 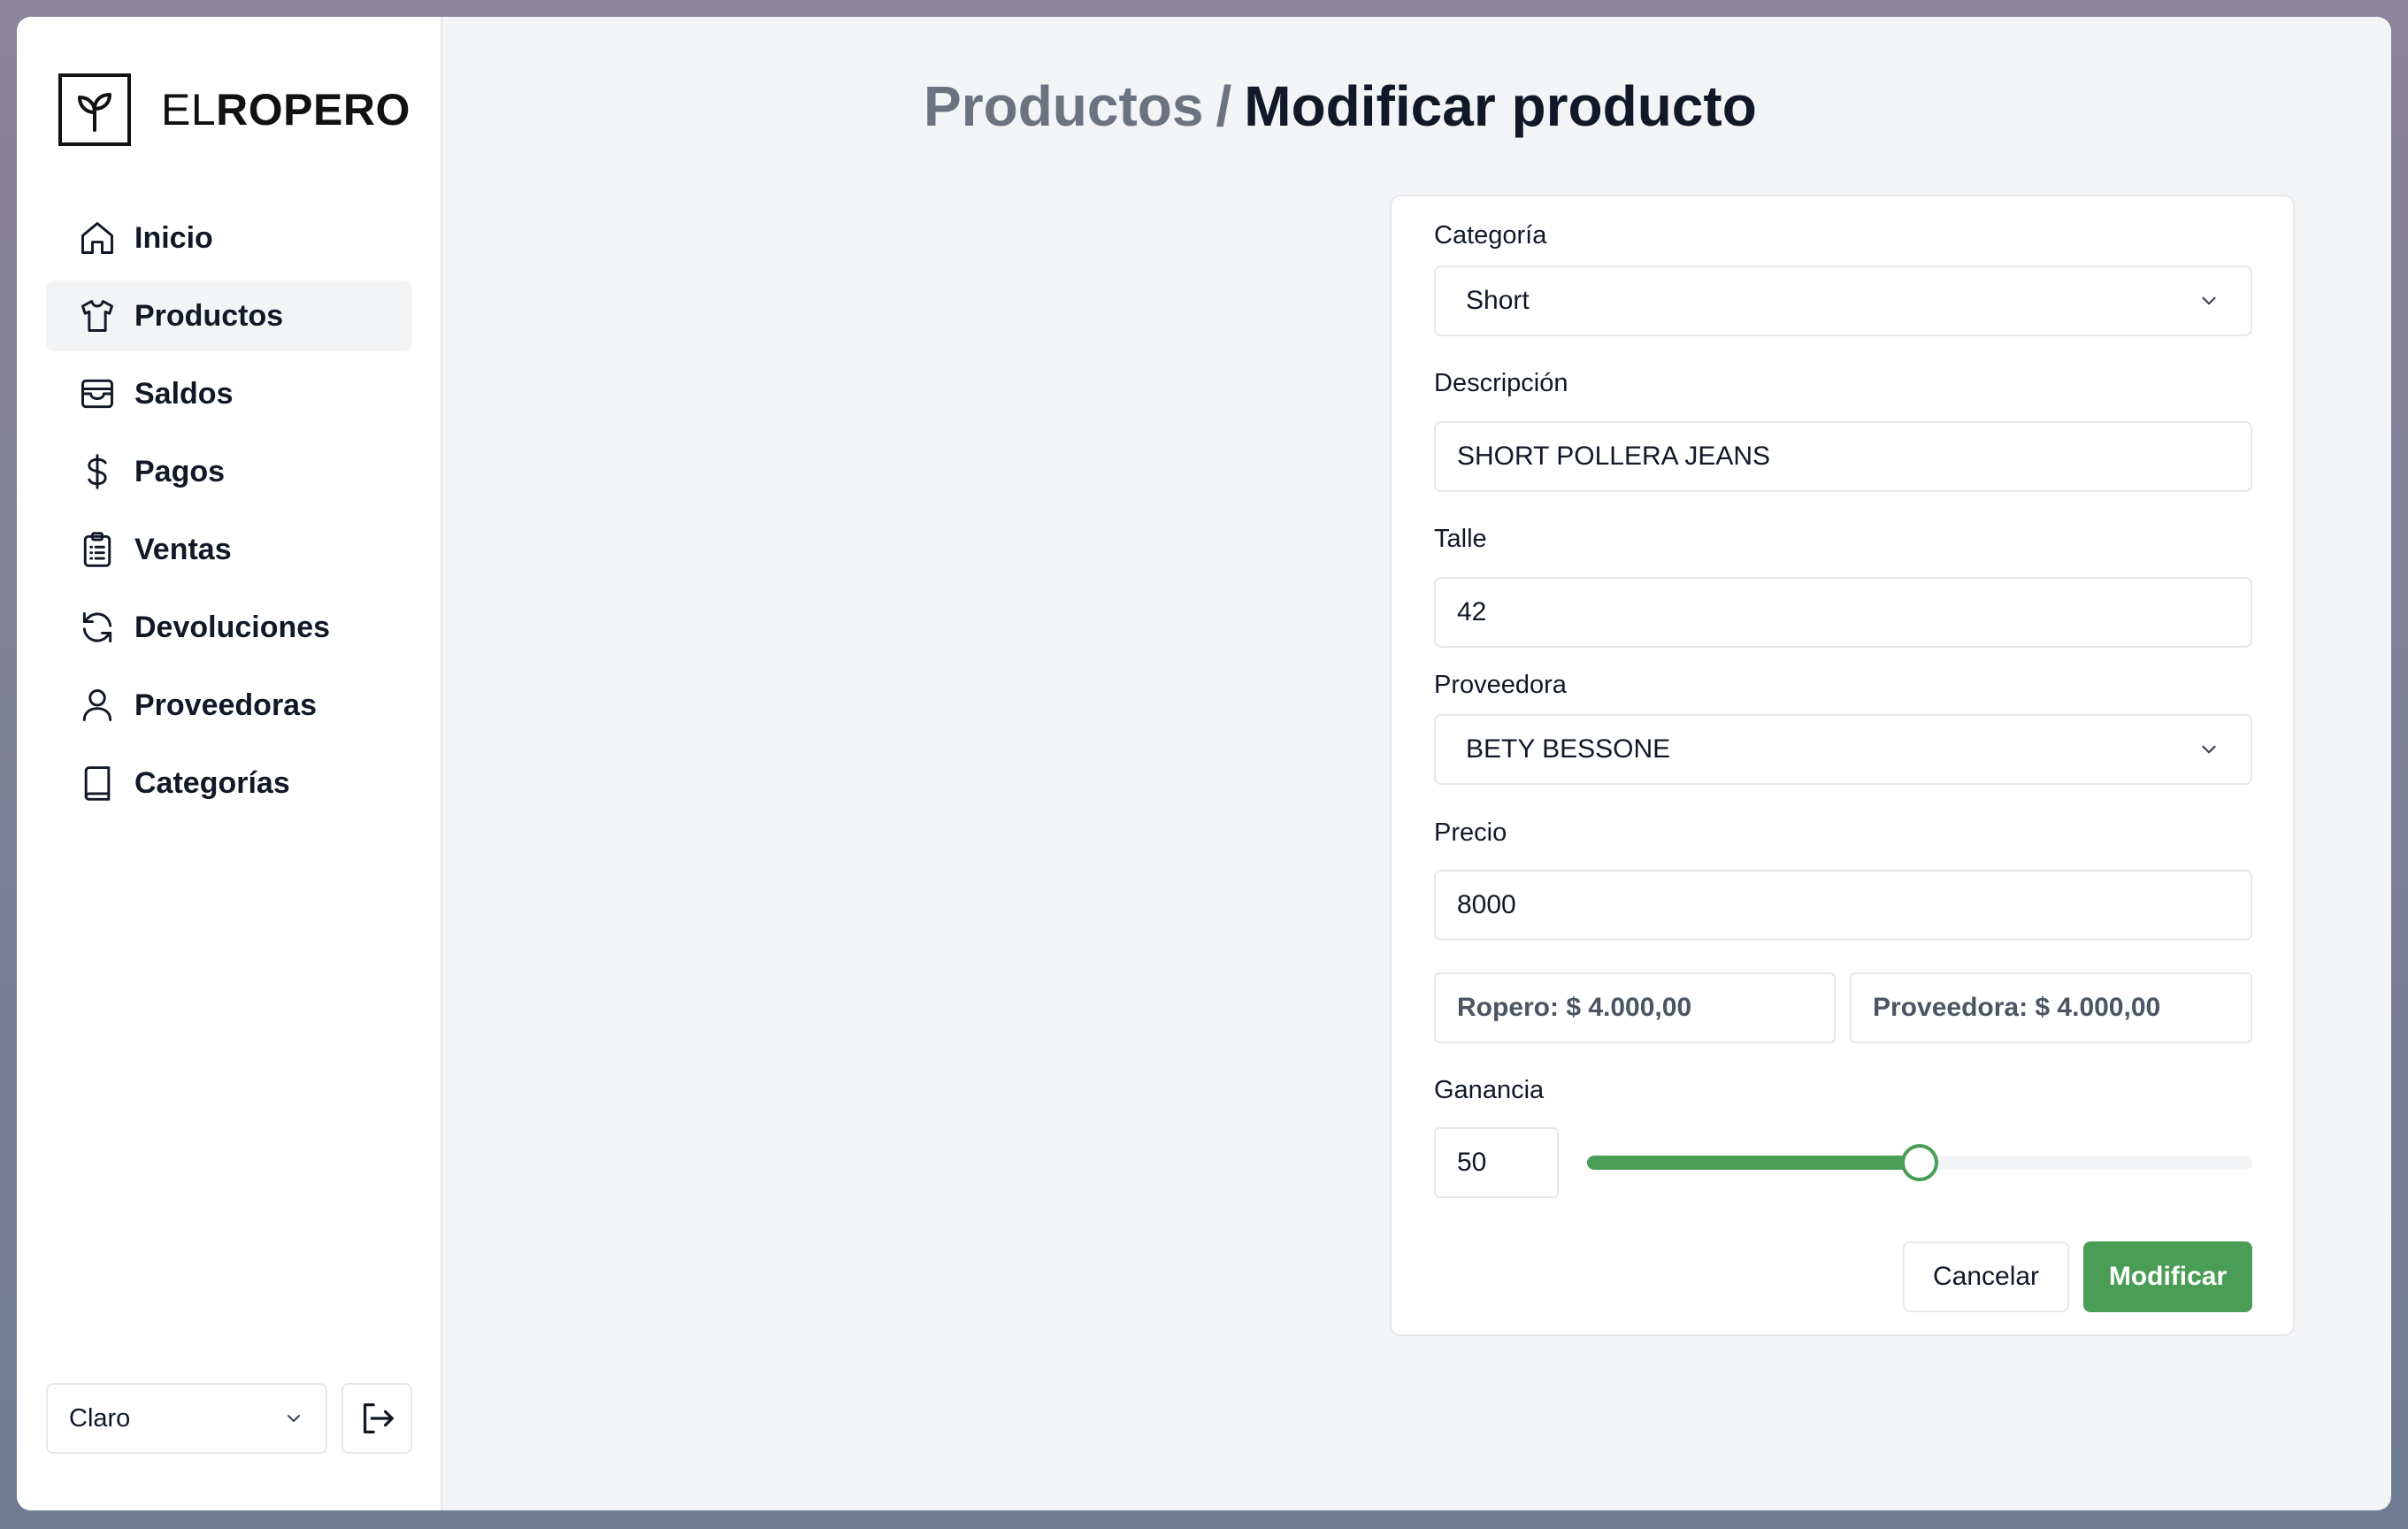 I want to click on theme-select-value: Claro, so click(x=100, y=1418).